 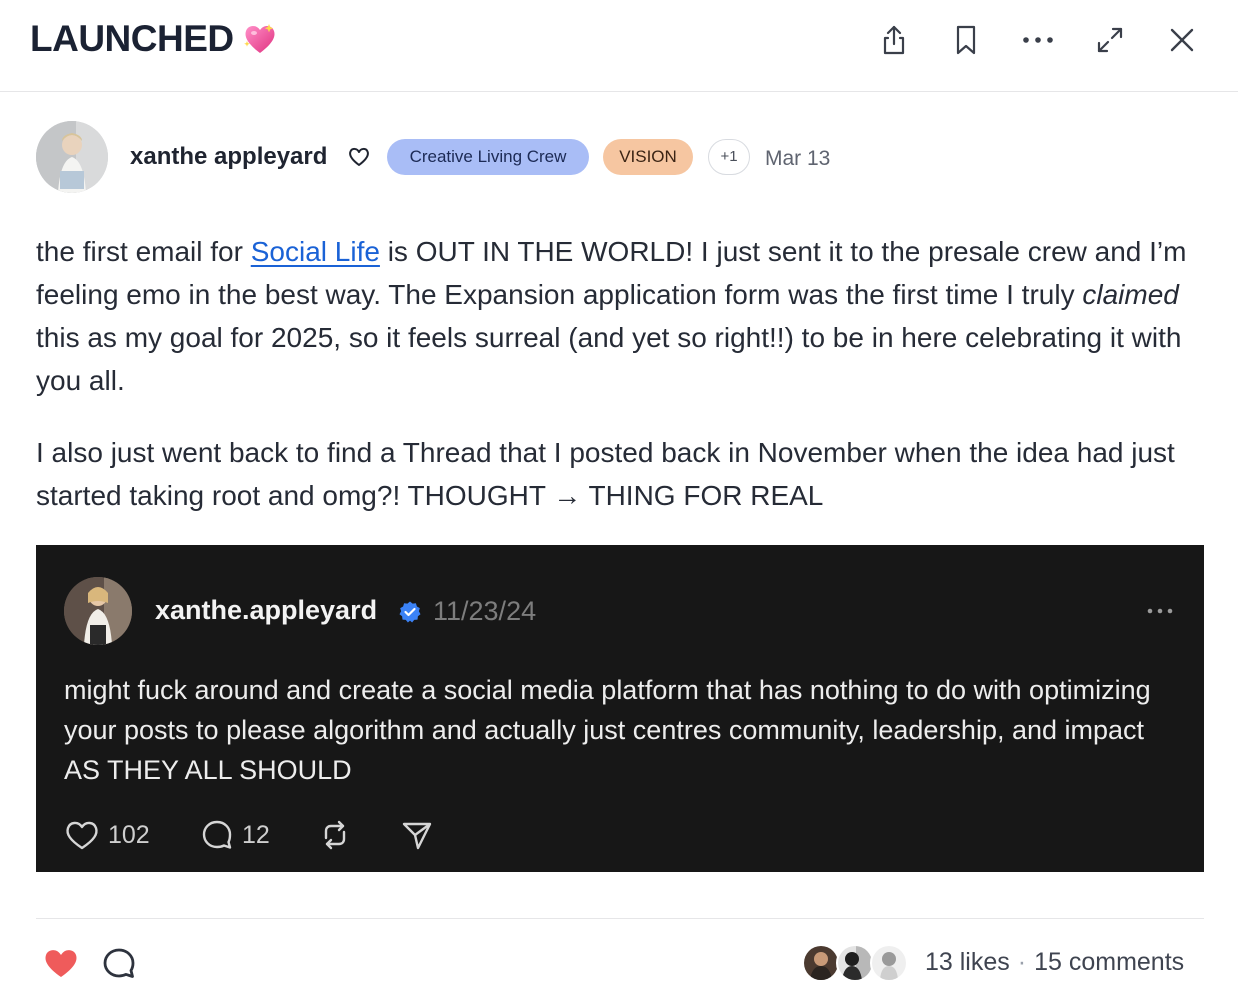 What do you see at coordinates (798, 158) in the screenshot?
I see `post-date: Mar 13` at bounding box center [798, 158].